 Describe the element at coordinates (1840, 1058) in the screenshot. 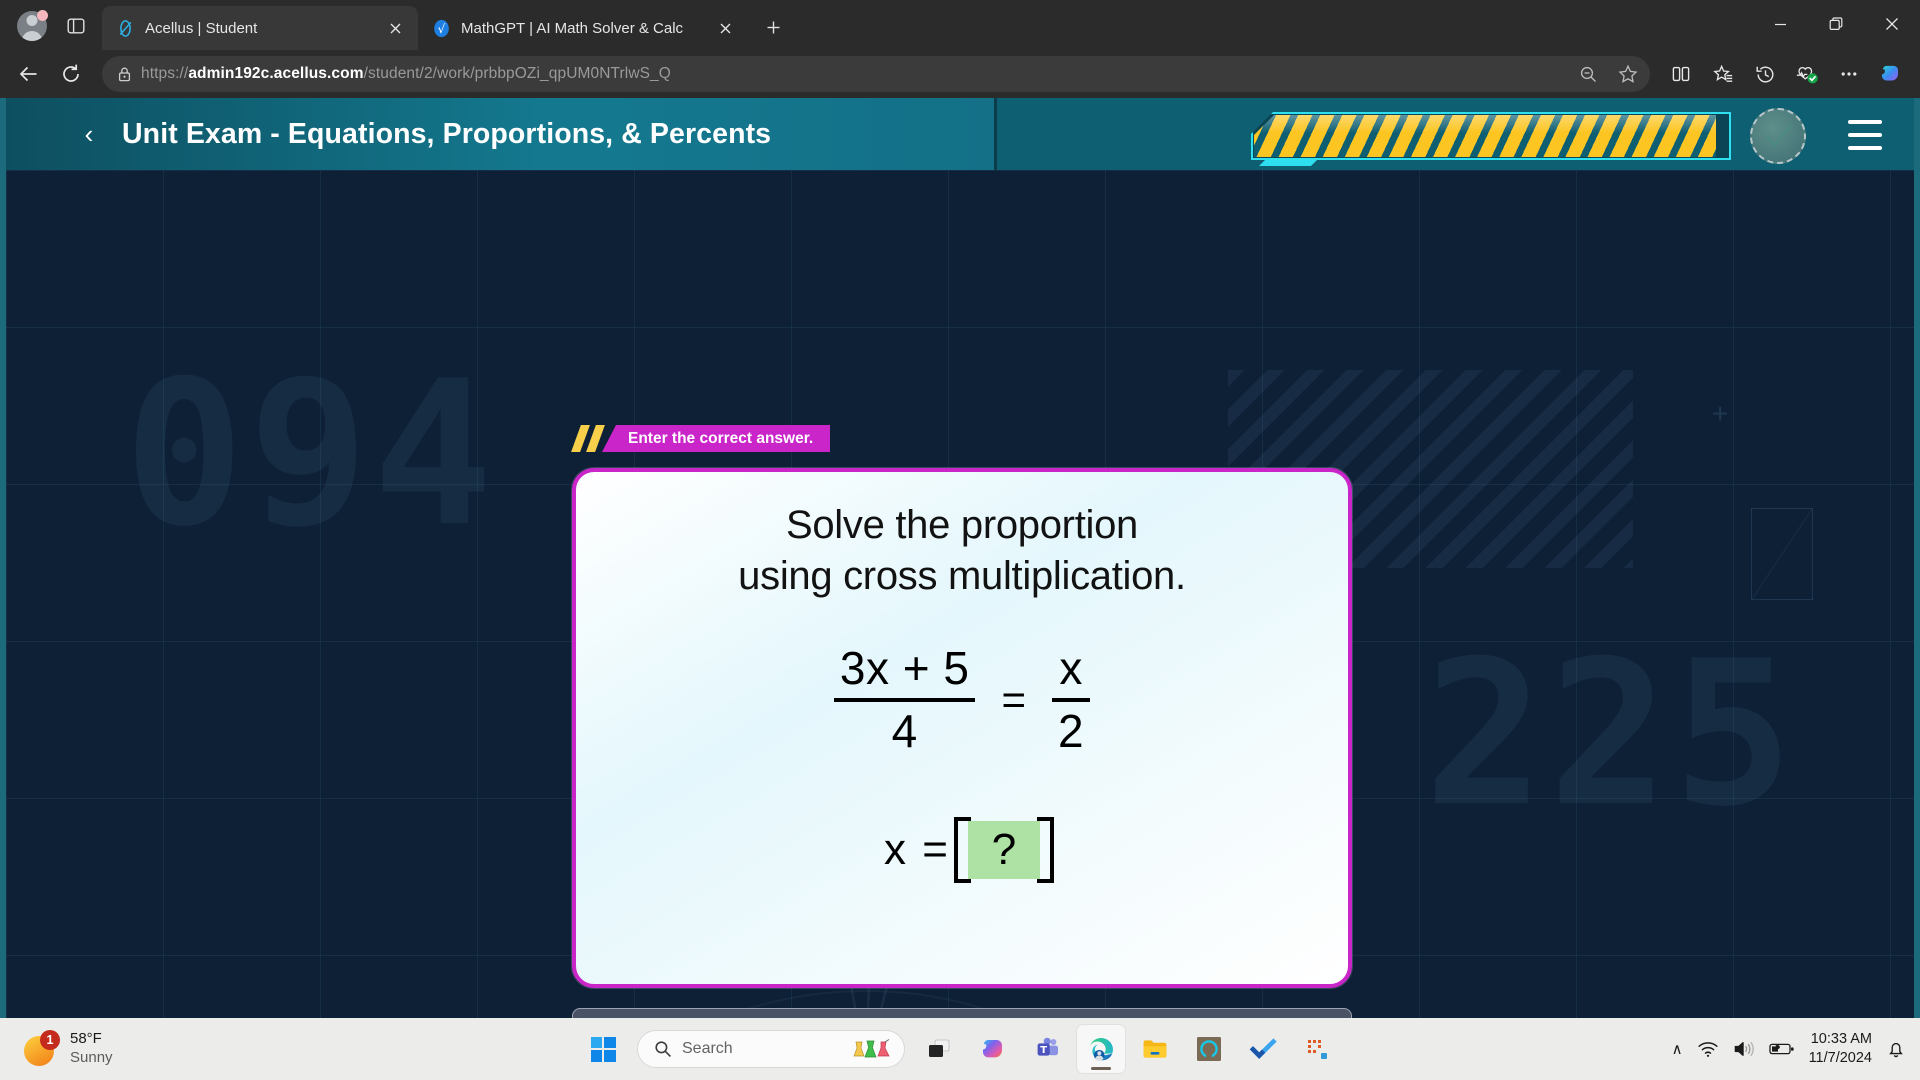

I see `clock-date: 11/7/2024` at that location.